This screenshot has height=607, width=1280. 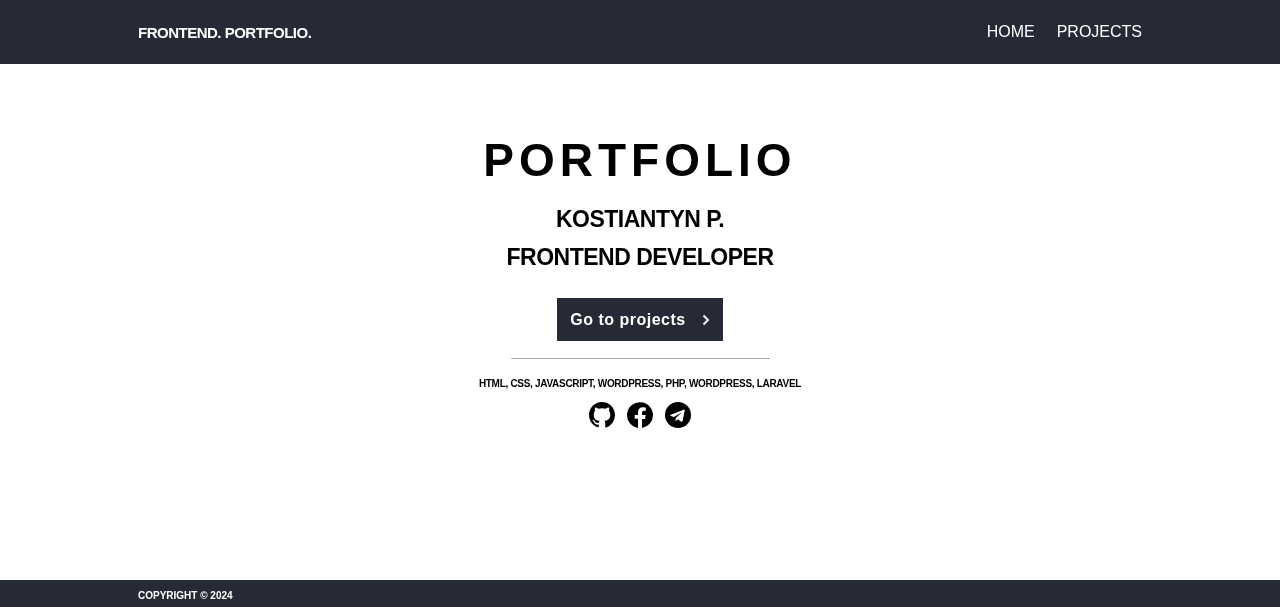 What do you see at coordinates (1099, 32) in the screenshot?
I see `nav-link: PROJECTS` at bounding box center [1099, 32].